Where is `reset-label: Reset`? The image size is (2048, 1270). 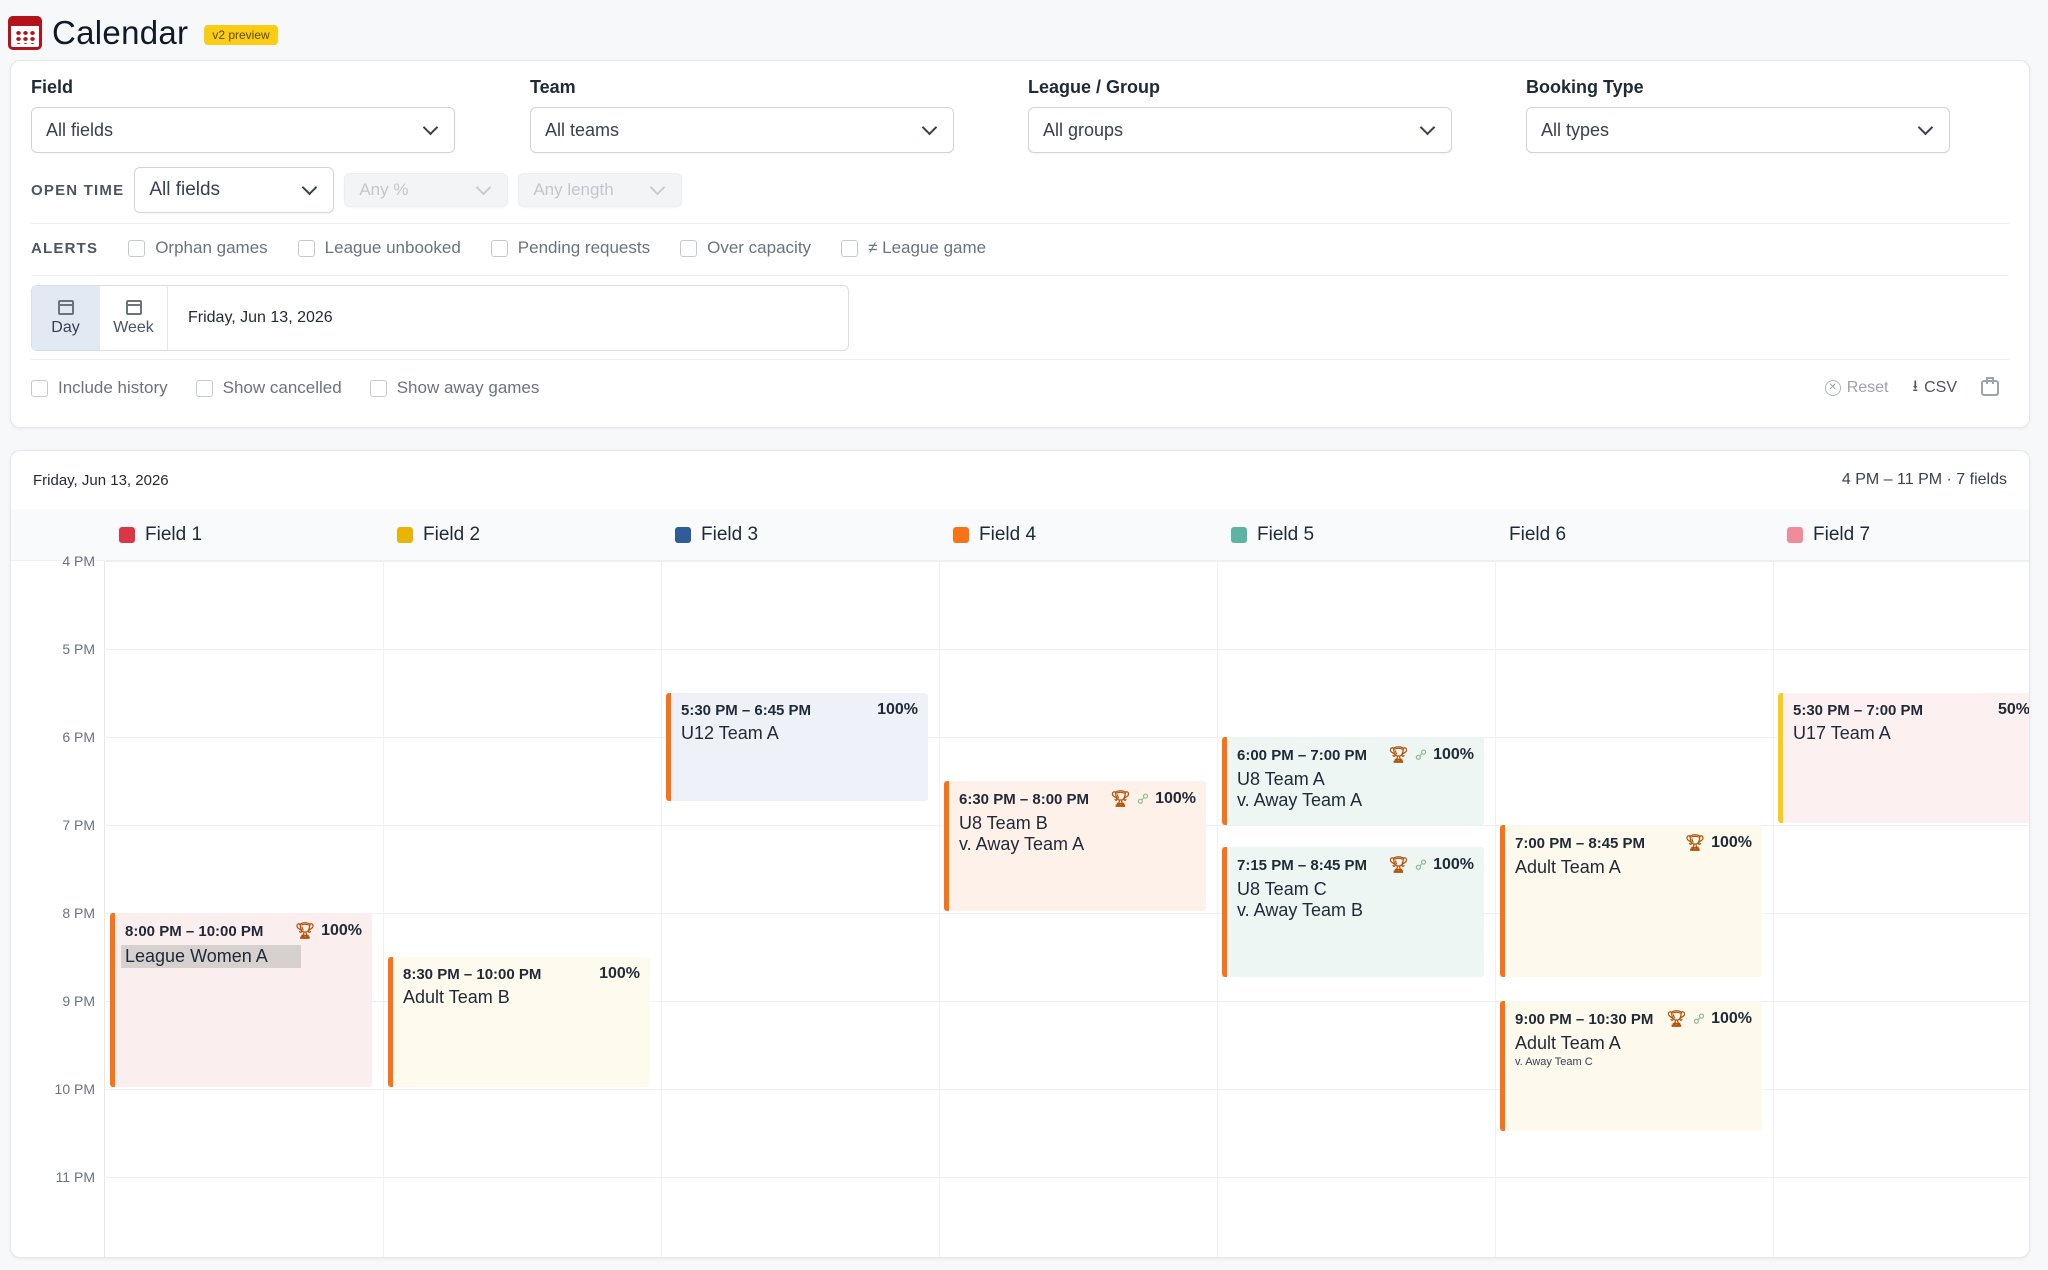 reset-label: Reset is located at coordinates (1867, 387).